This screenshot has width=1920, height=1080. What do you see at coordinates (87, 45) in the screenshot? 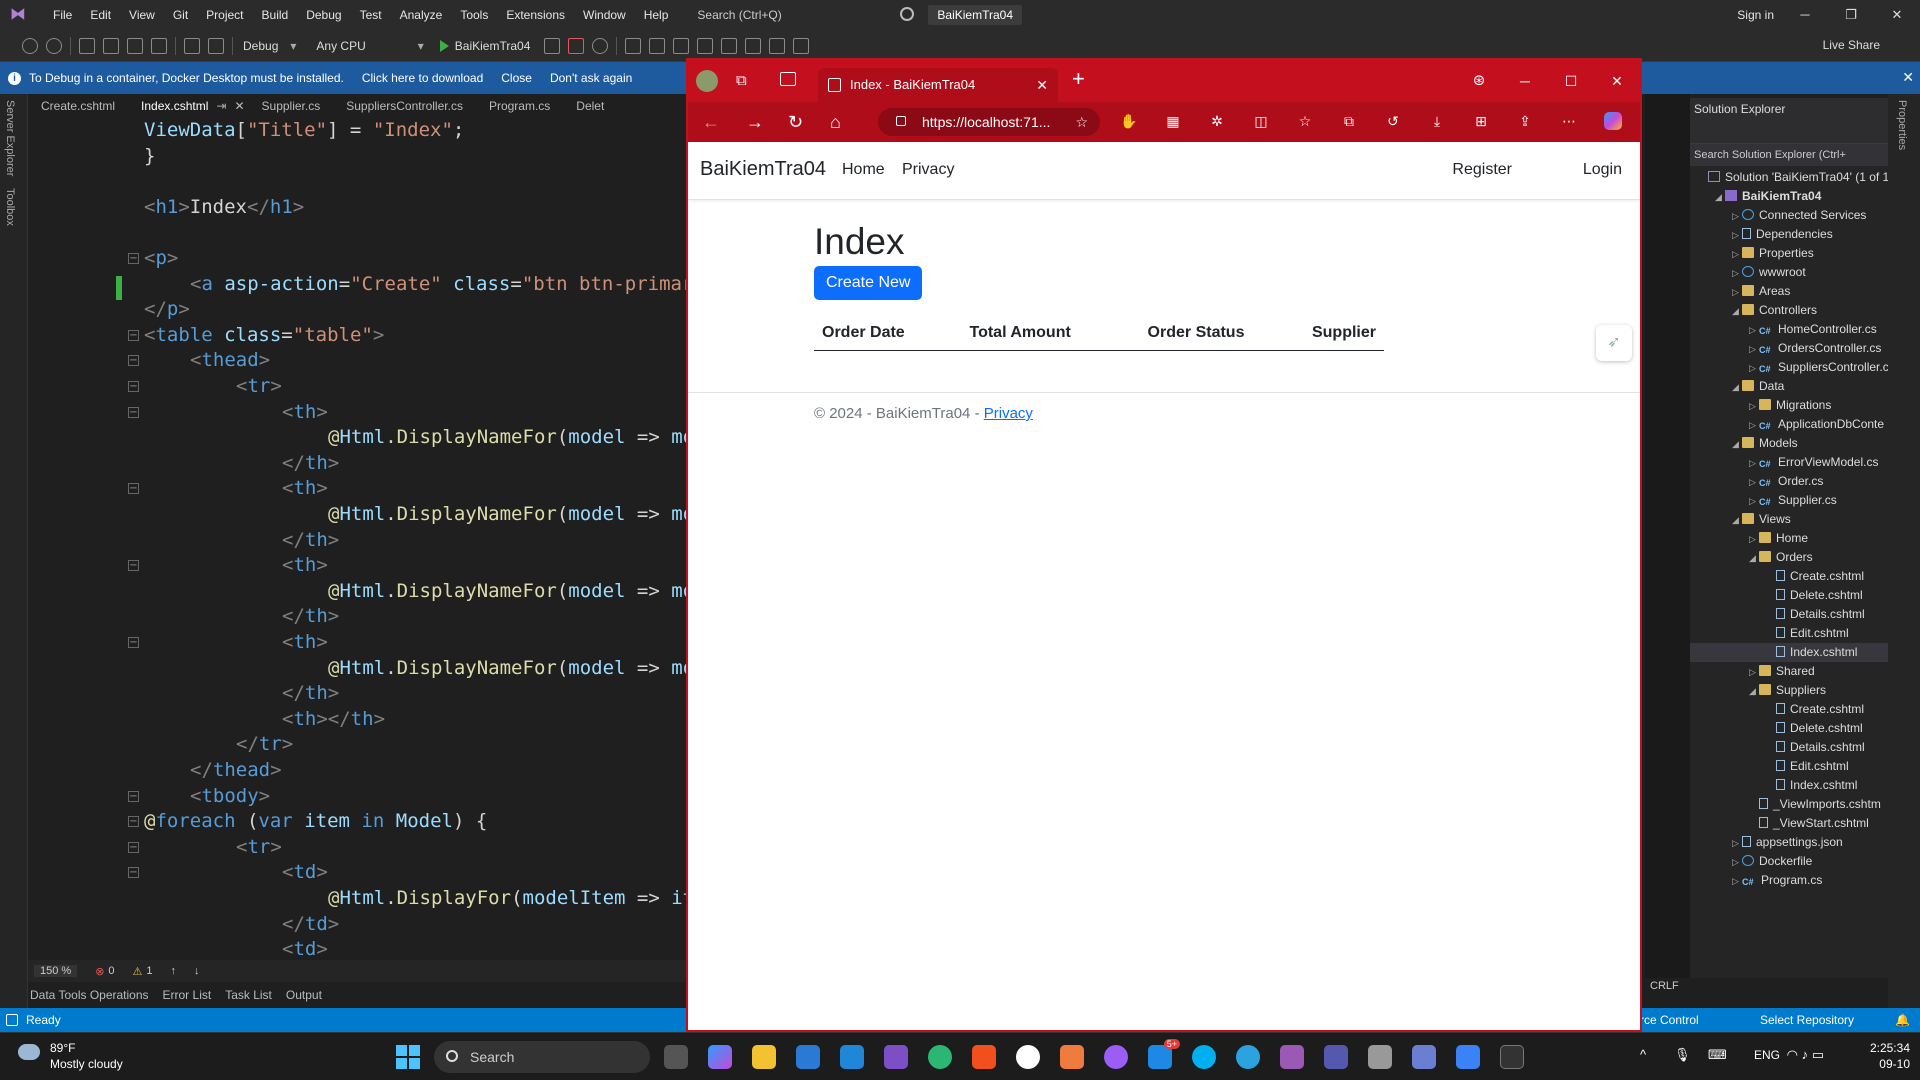
I see `new-project-icon` at bounding box center [87, 45].